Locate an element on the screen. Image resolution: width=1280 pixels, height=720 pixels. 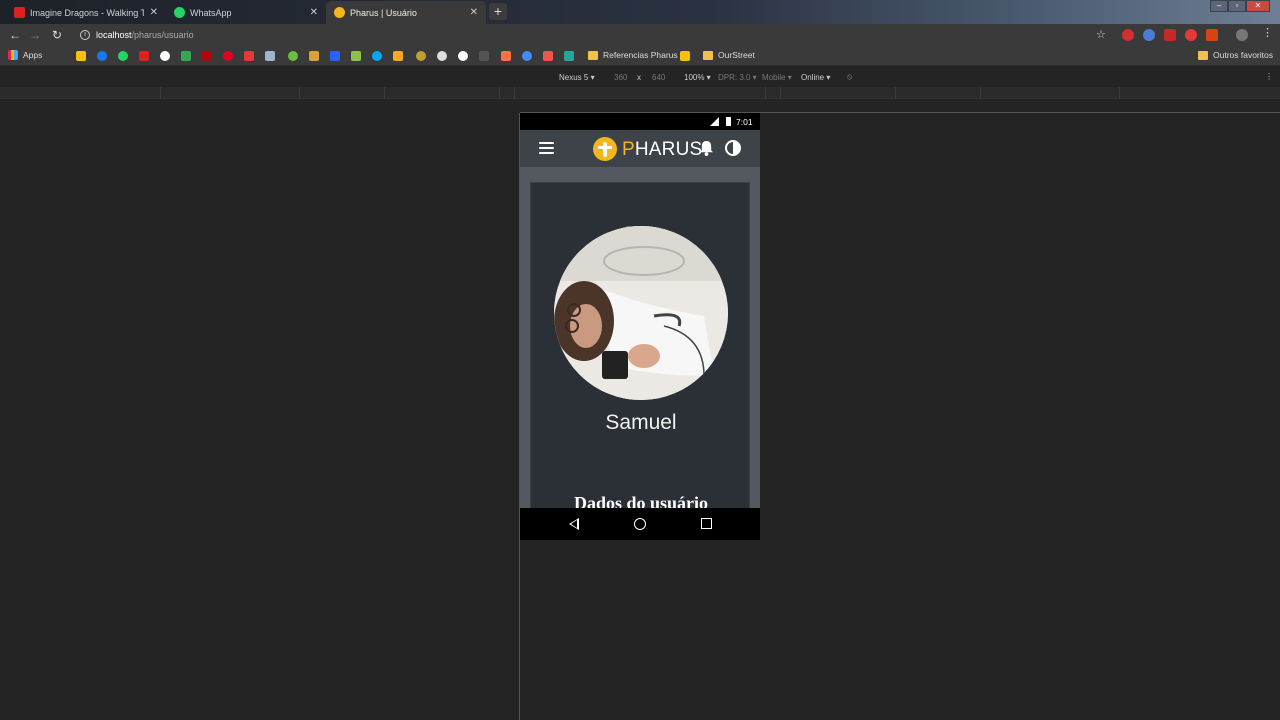
dpr-select: DPR: 3.0 ▾ is located at coordinates (737, 77).